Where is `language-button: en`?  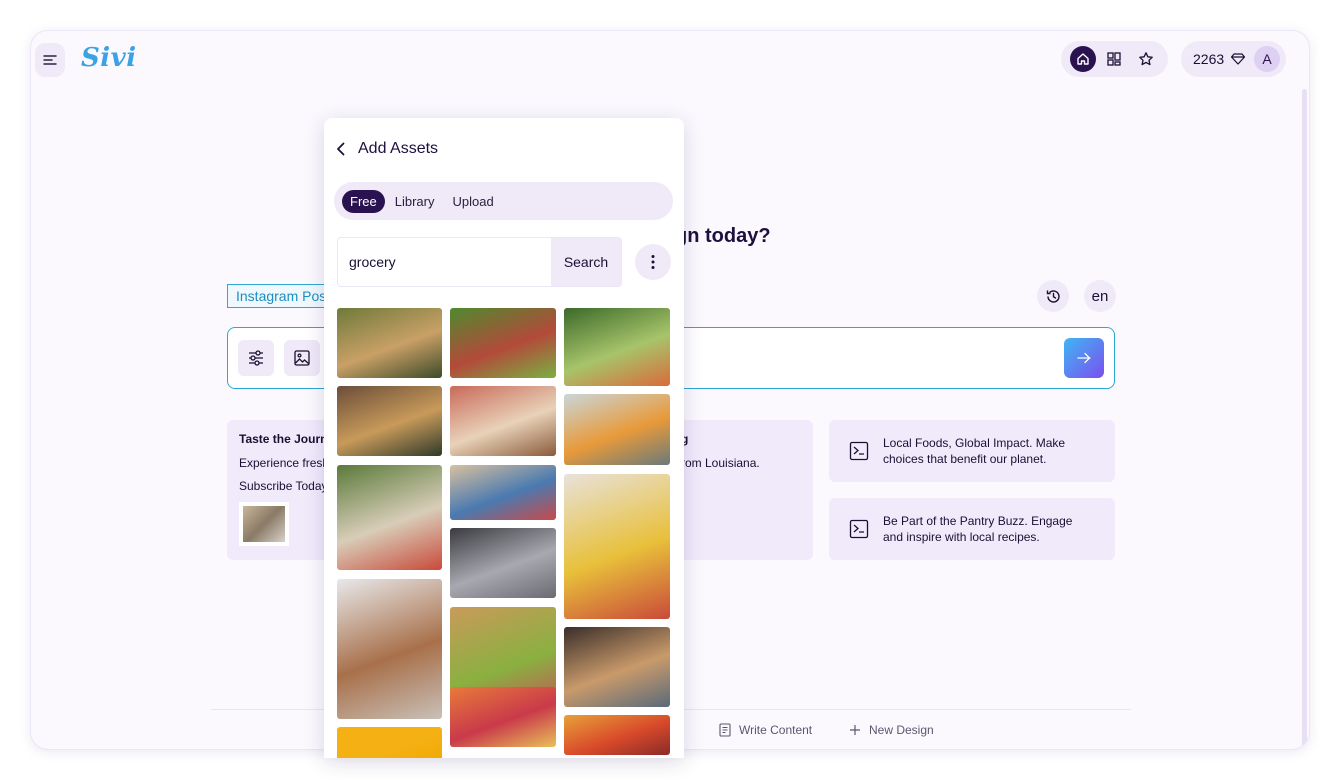 language-button: en is located at coordinates (1100, 296).